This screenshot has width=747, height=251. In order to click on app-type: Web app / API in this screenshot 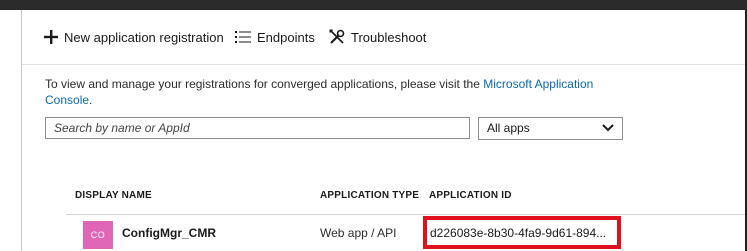, I will do `click(358, 233)`.